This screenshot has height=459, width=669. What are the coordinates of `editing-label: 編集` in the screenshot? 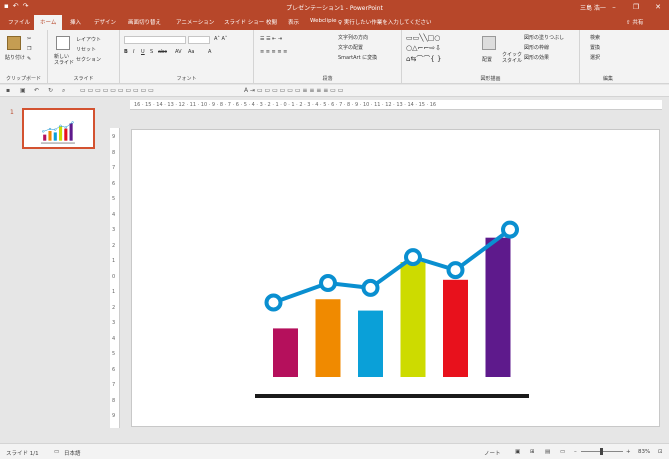 It's located at (607, 79).